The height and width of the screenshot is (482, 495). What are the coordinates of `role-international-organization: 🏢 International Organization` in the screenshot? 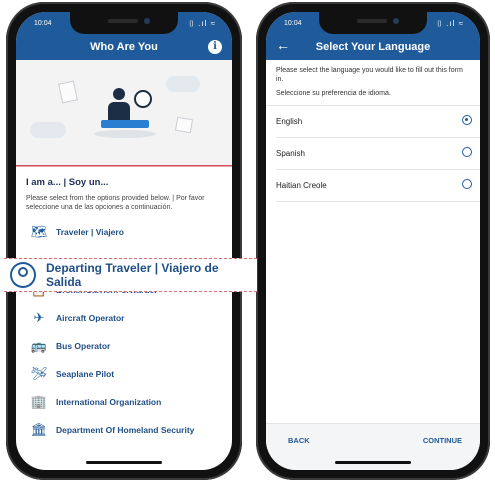 It's located at (124, 402).